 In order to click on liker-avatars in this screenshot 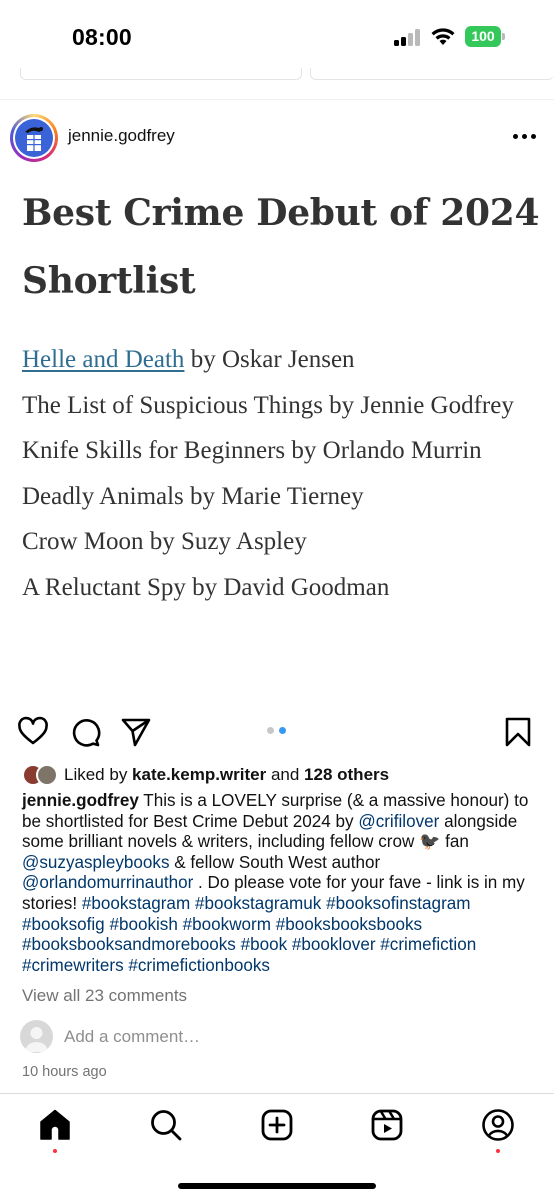, I will do `click(42, 775)`.